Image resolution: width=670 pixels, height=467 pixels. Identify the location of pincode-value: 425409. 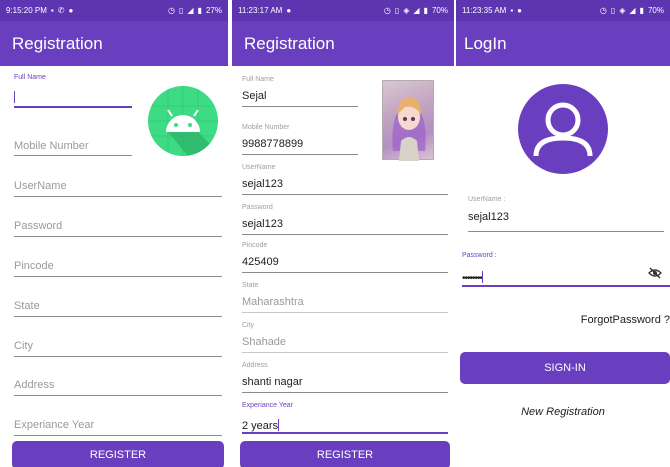
(260, 262).